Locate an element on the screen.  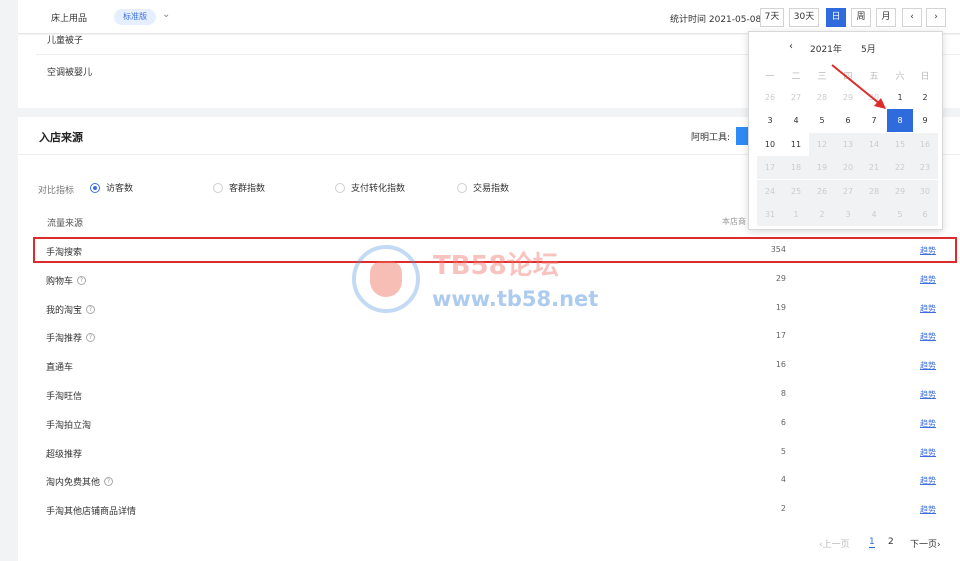
period-30d-button: 30天 is located at coordinates (804, 17).